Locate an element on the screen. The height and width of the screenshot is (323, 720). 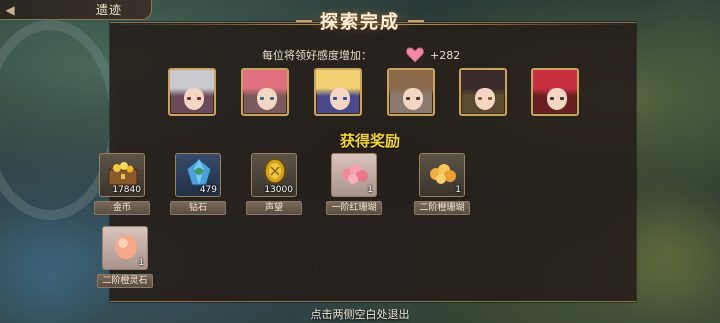
title-banner: 探索完成 is located at coordinates (360, 21).